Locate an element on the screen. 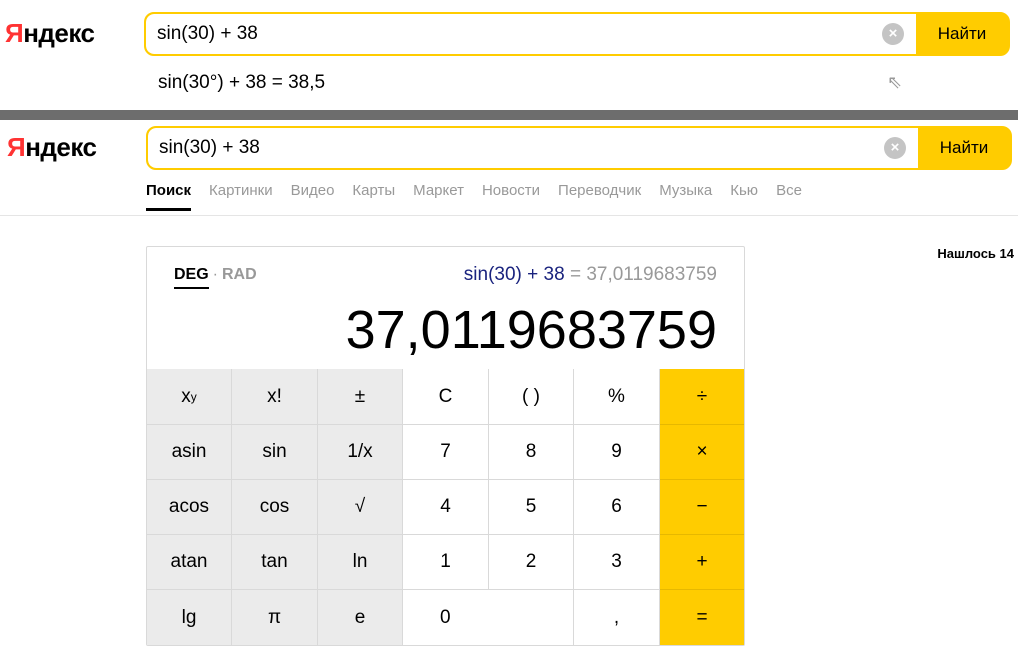 The image size is (1018, 662). results-count: Нашлось 14 is located at coordinates (975, 253).